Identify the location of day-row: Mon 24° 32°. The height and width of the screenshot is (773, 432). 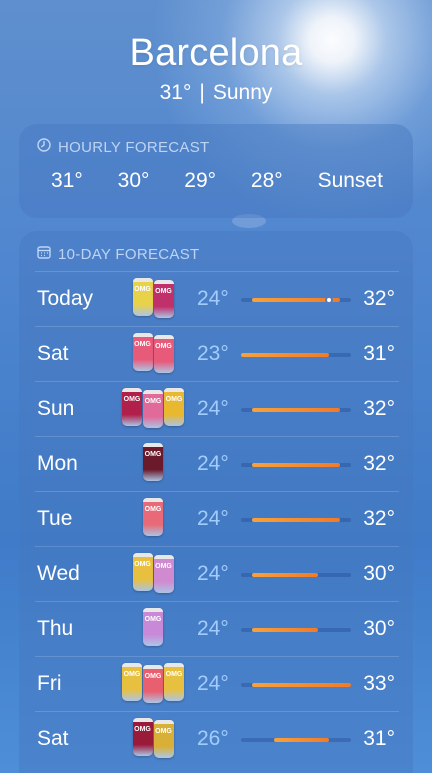
(217, 463).